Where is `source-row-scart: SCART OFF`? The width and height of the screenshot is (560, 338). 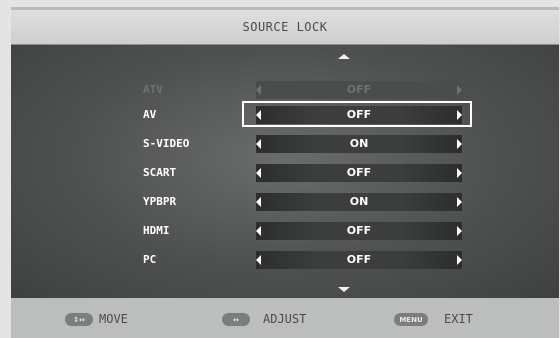
source-row-scart: SCART OFF is located at coordinates (280, 173).